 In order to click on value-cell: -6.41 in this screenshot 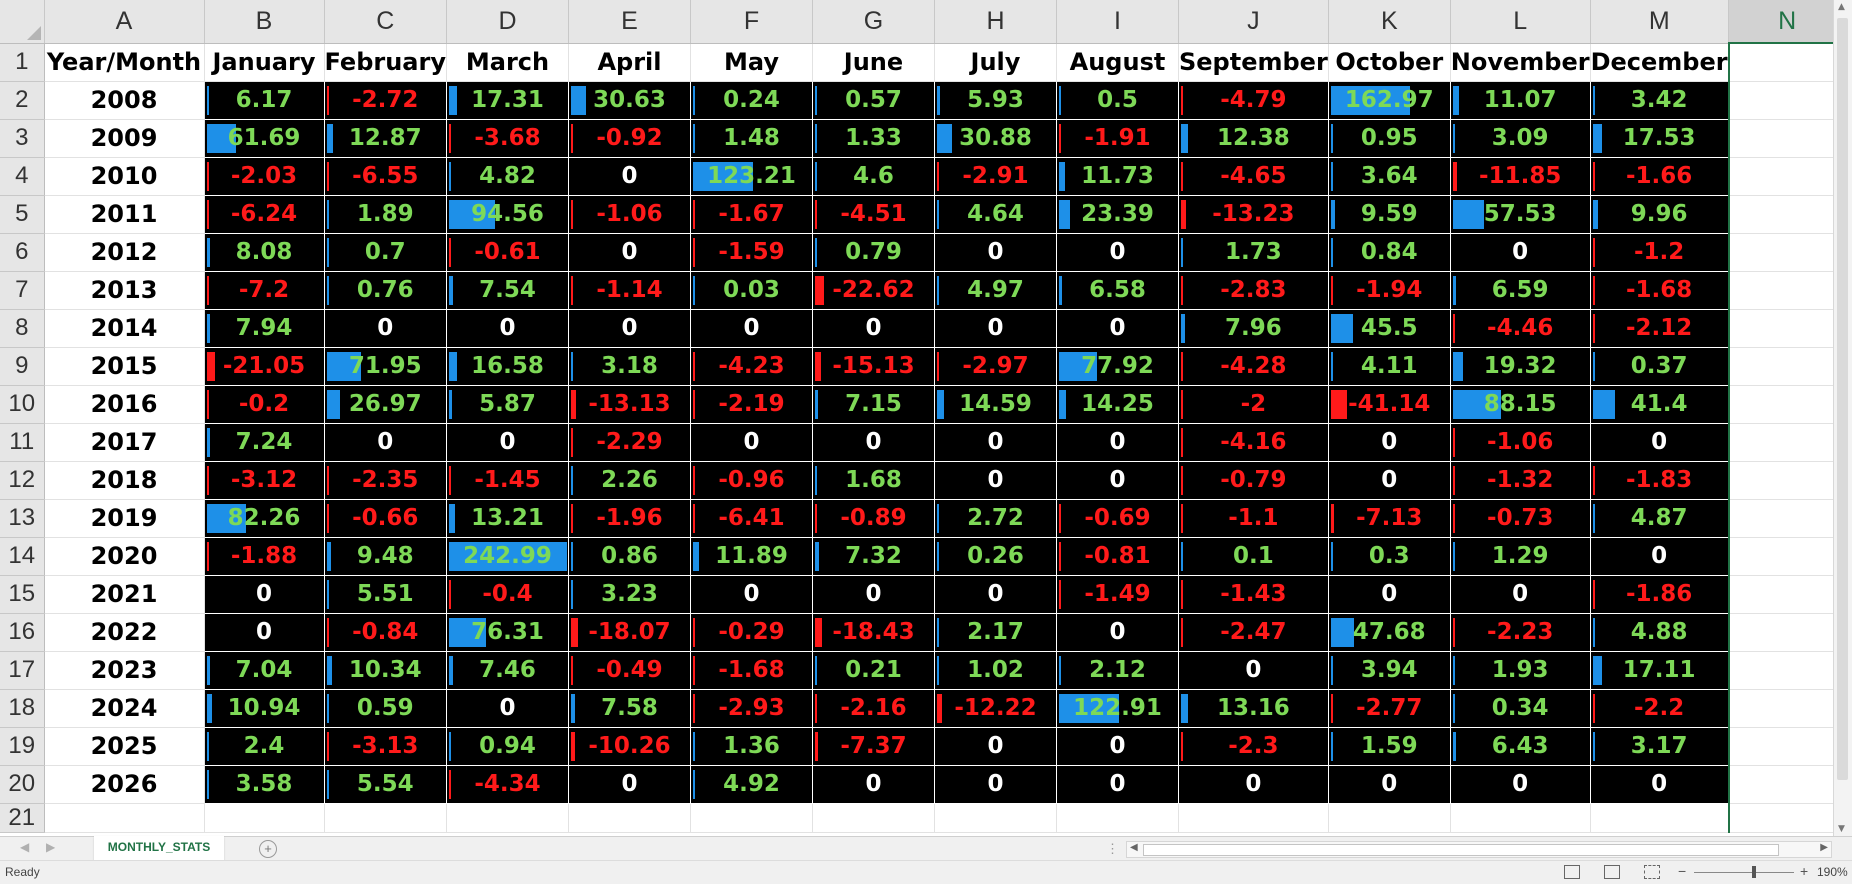, I will do `click(751, 518)`.